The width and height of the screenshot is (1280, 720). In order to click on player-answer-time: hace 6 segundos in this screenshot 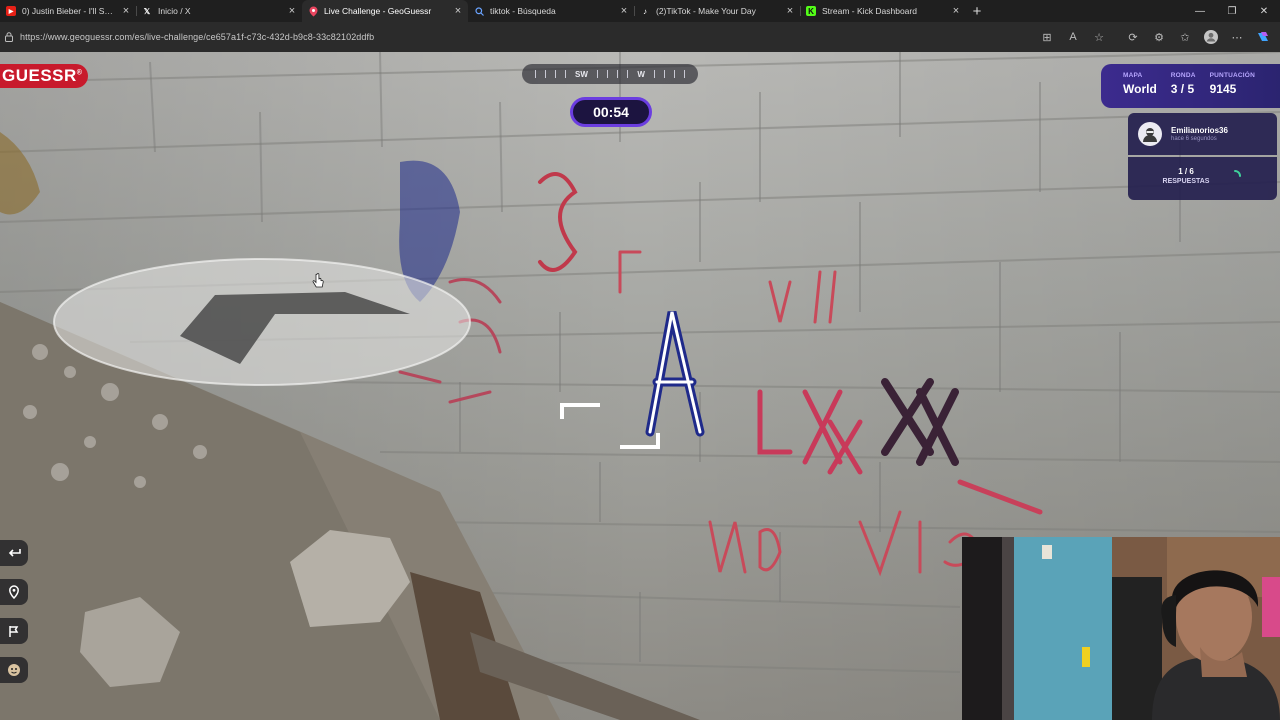, I will do `click(1194, 139)`.